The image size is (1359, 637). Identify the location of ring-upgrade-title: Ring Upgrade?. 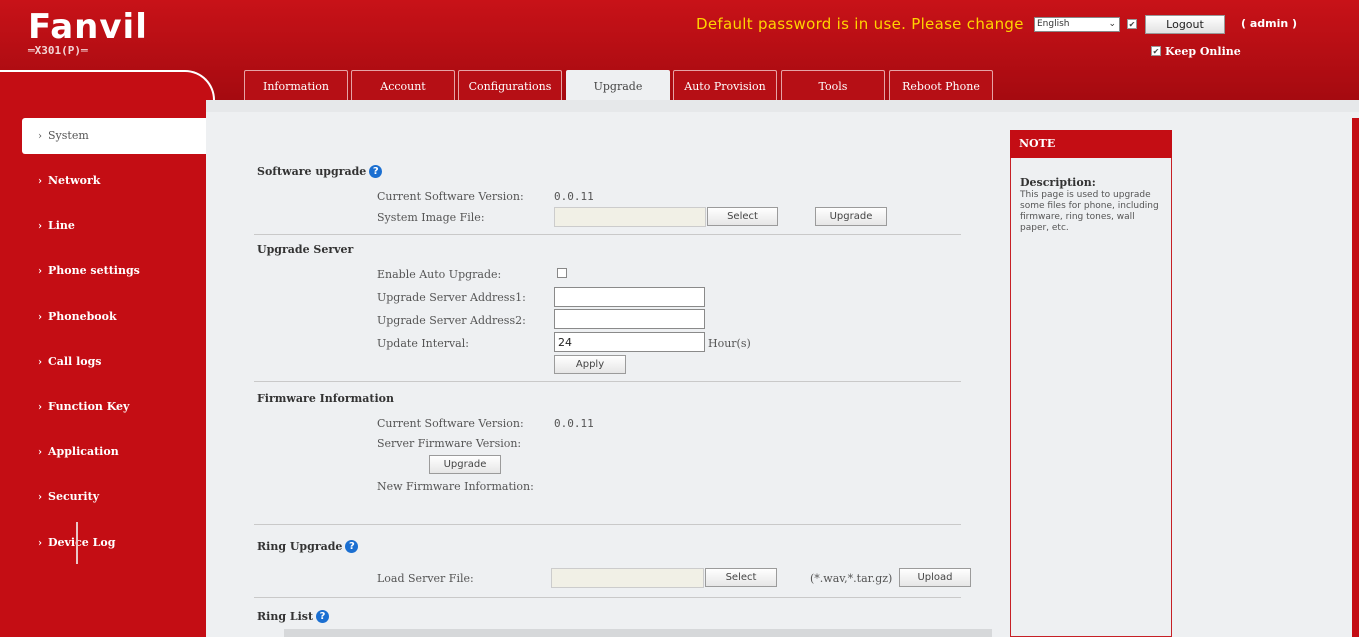
(308, 546).